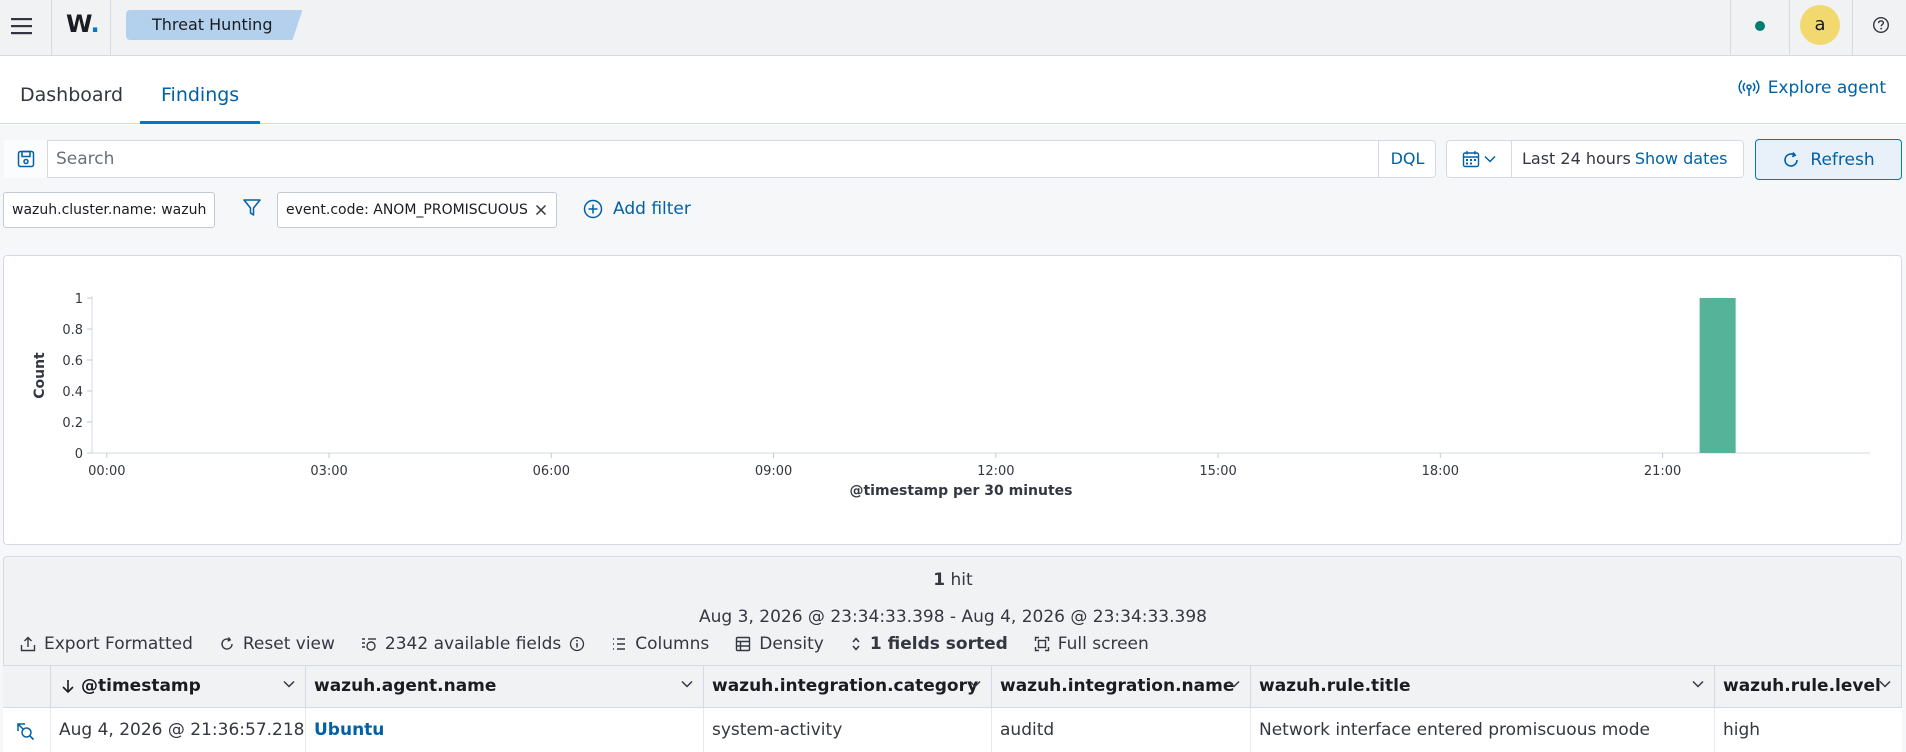 The height and width of the screenshot is (752, 1906). I want to click on top-navigation-bar: W. Threat Hunting a, so click(953, 28).